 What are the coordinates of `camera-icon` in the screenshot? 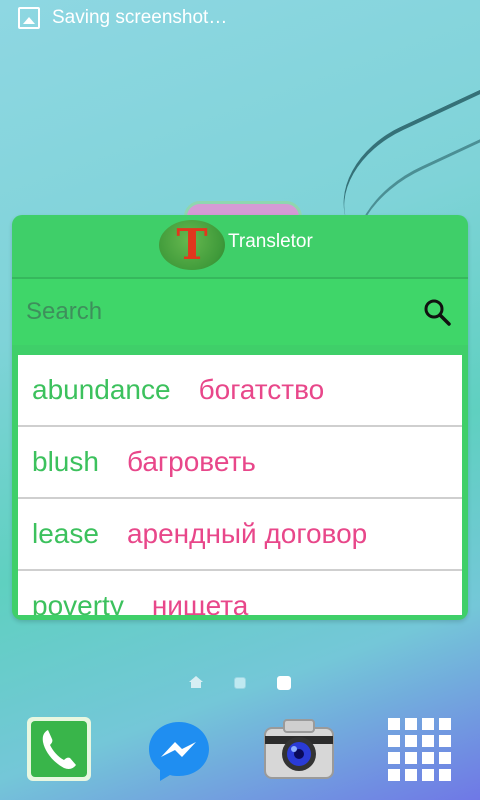 It's located at (299, 749).